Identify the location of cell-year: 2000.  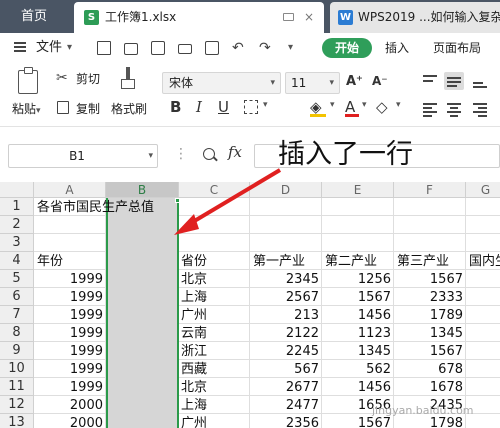
(68, 406).